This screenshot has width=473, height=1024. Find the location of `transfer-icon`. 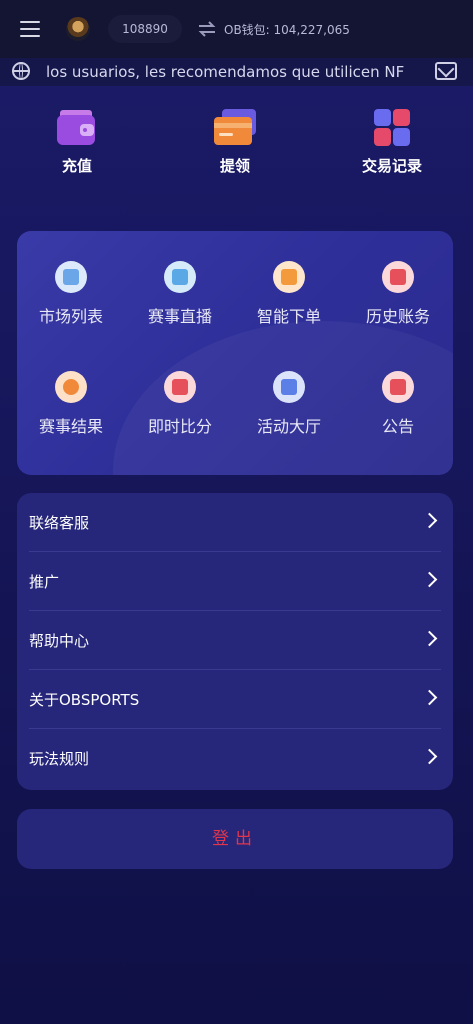

transfer-icon is located at coordinates (207, 29).